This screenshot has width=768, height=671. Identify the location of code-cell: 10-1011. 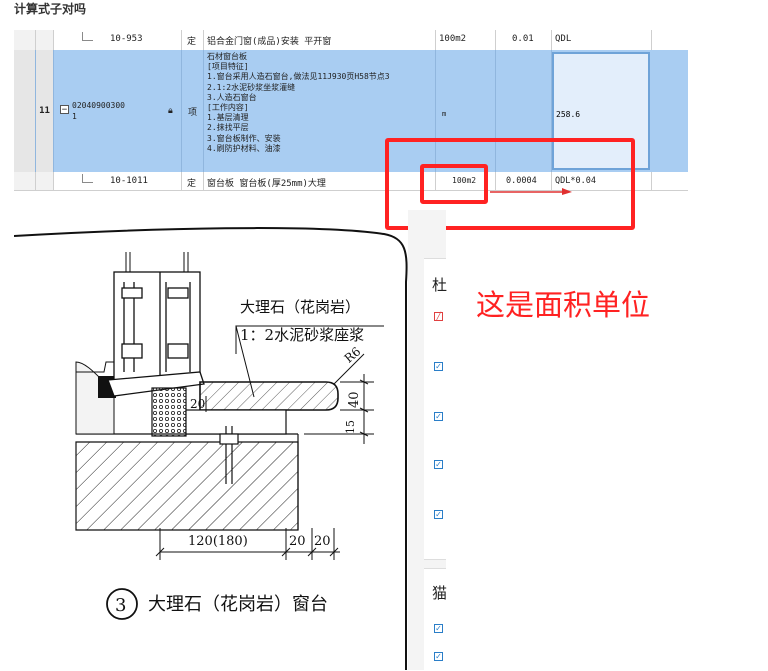
(118, 181).